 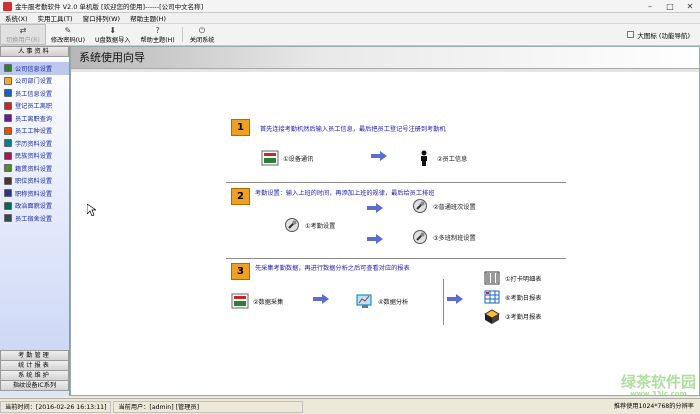 What do you see at coordinates (240, 196) in the screenshot?
I see `step-2-badge: 2` at bounding box center [240, 196].